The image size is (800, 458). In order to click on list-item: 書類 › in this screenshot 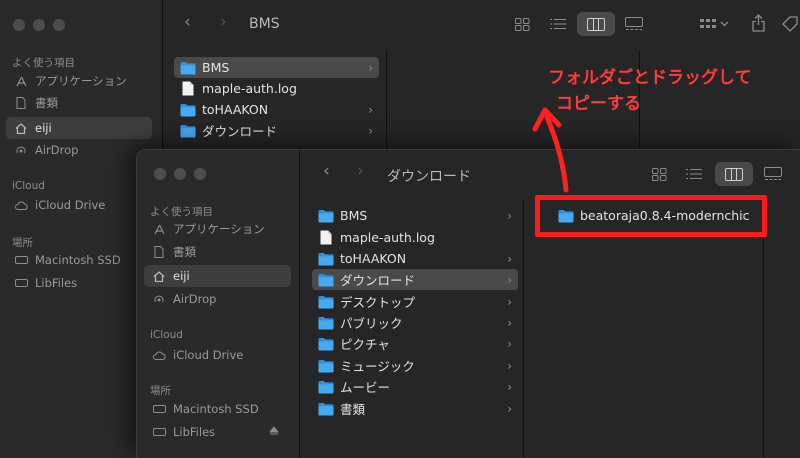, I will do `click(415, 408)`.